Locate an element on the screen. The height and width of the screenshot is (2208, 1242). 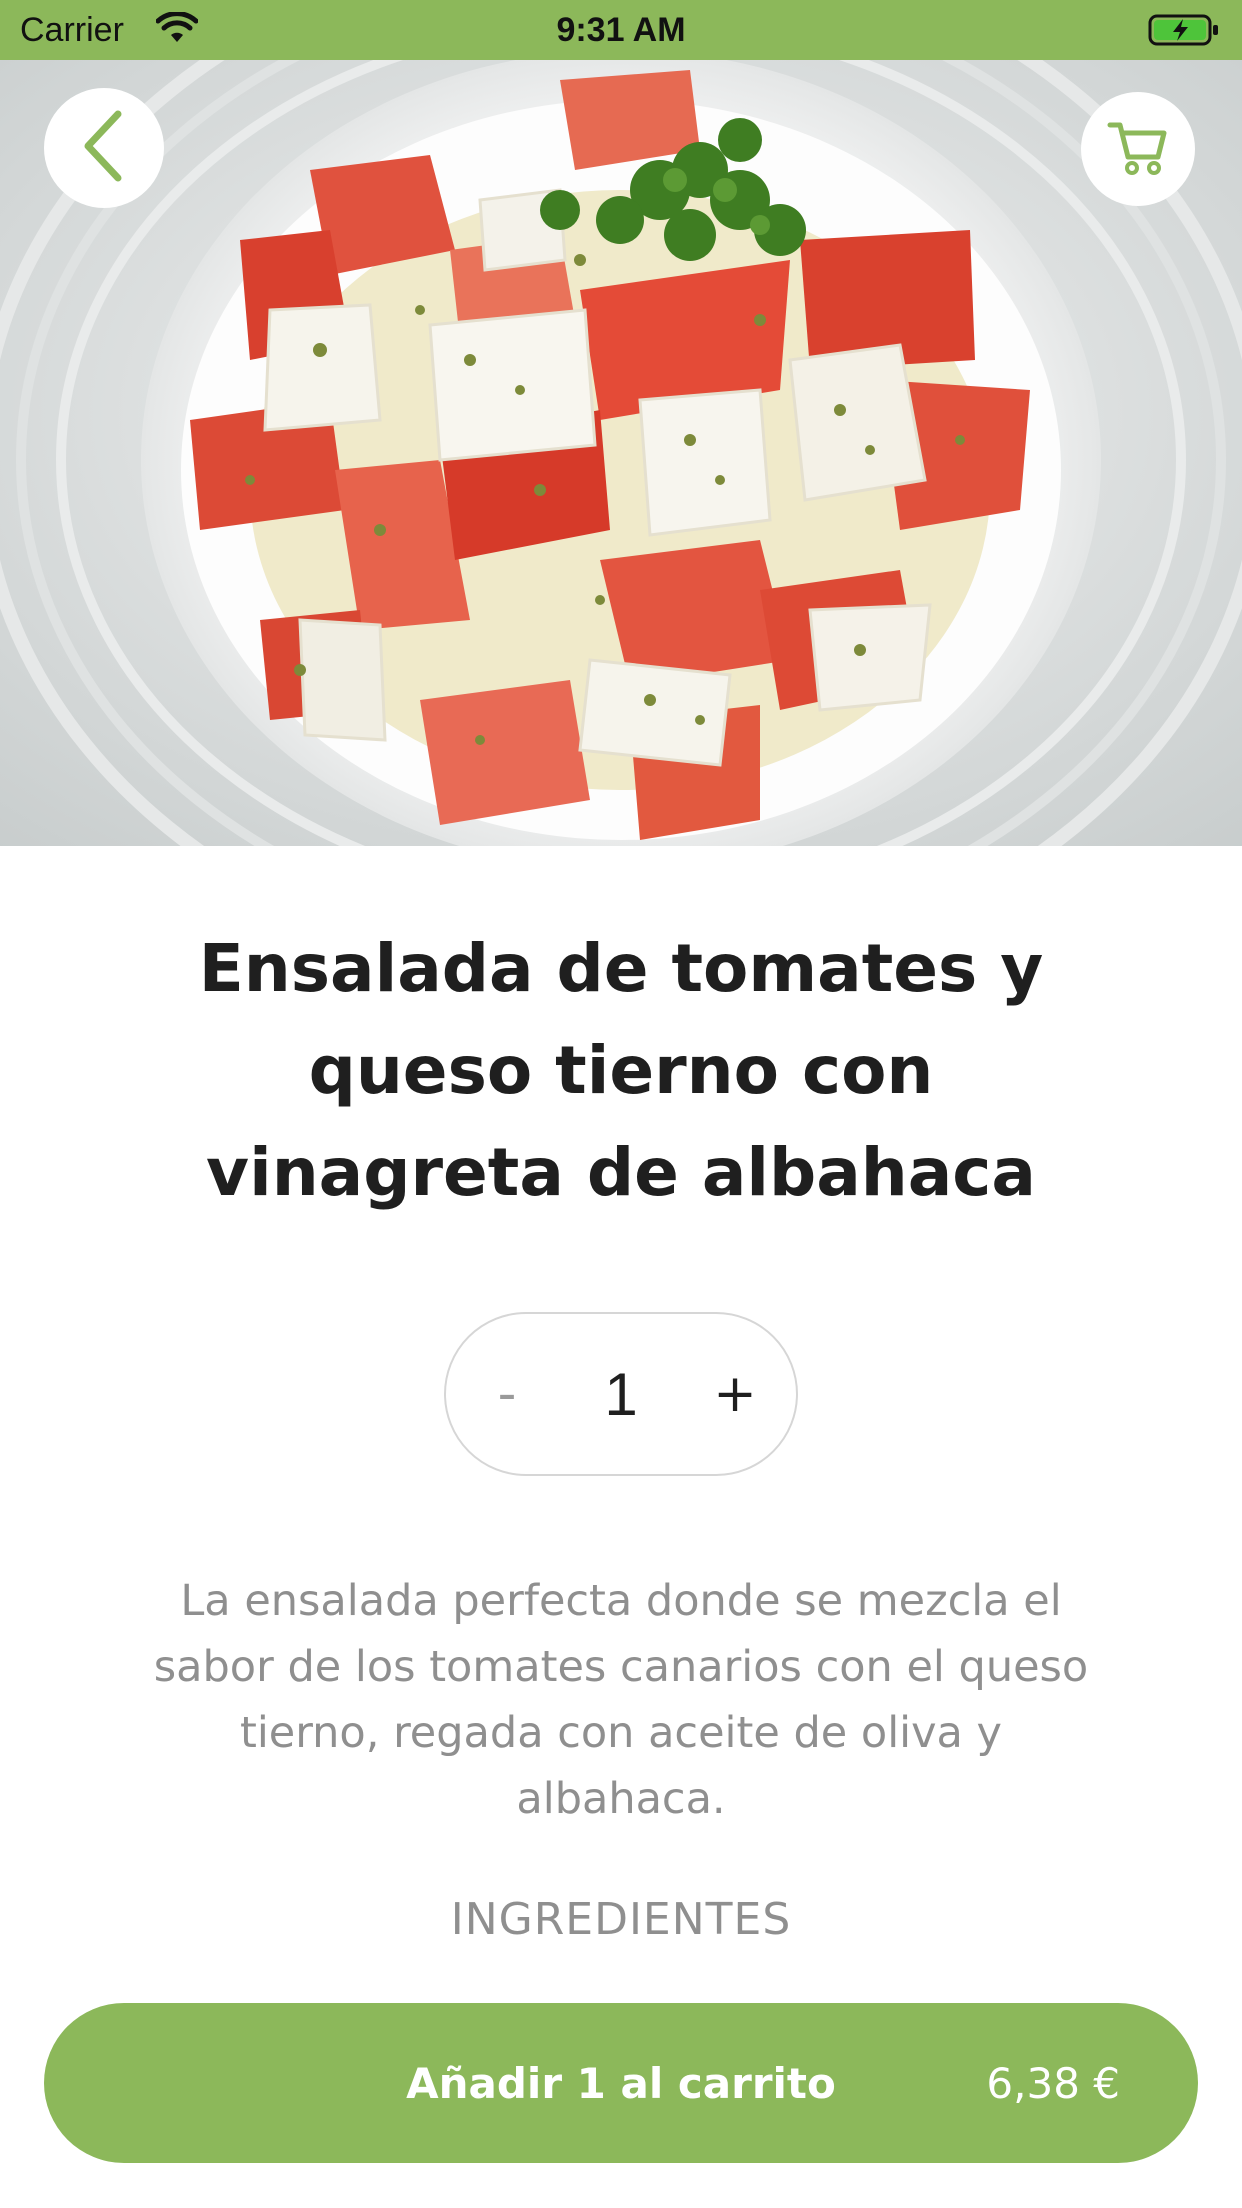
ingredients-heading: INGREDIENTES is located at coordinates (621, 1920).